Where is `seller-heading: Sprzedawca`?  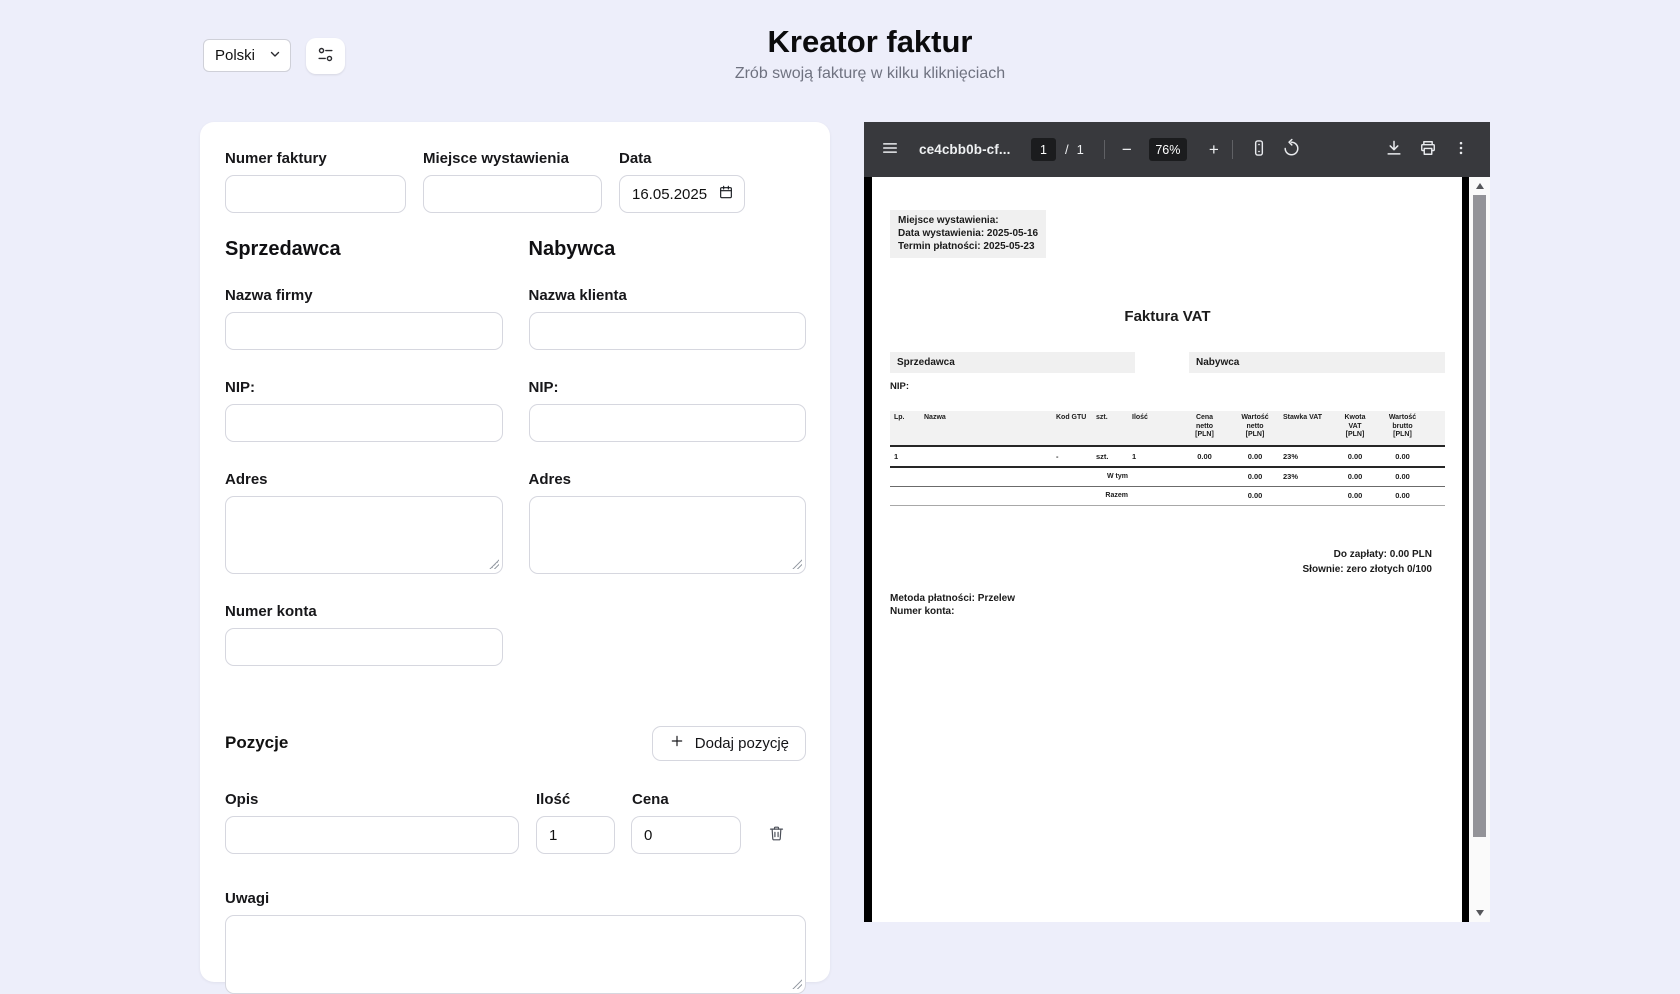
seller-heading: Sprzedawca is located at coordinates (283, 249).